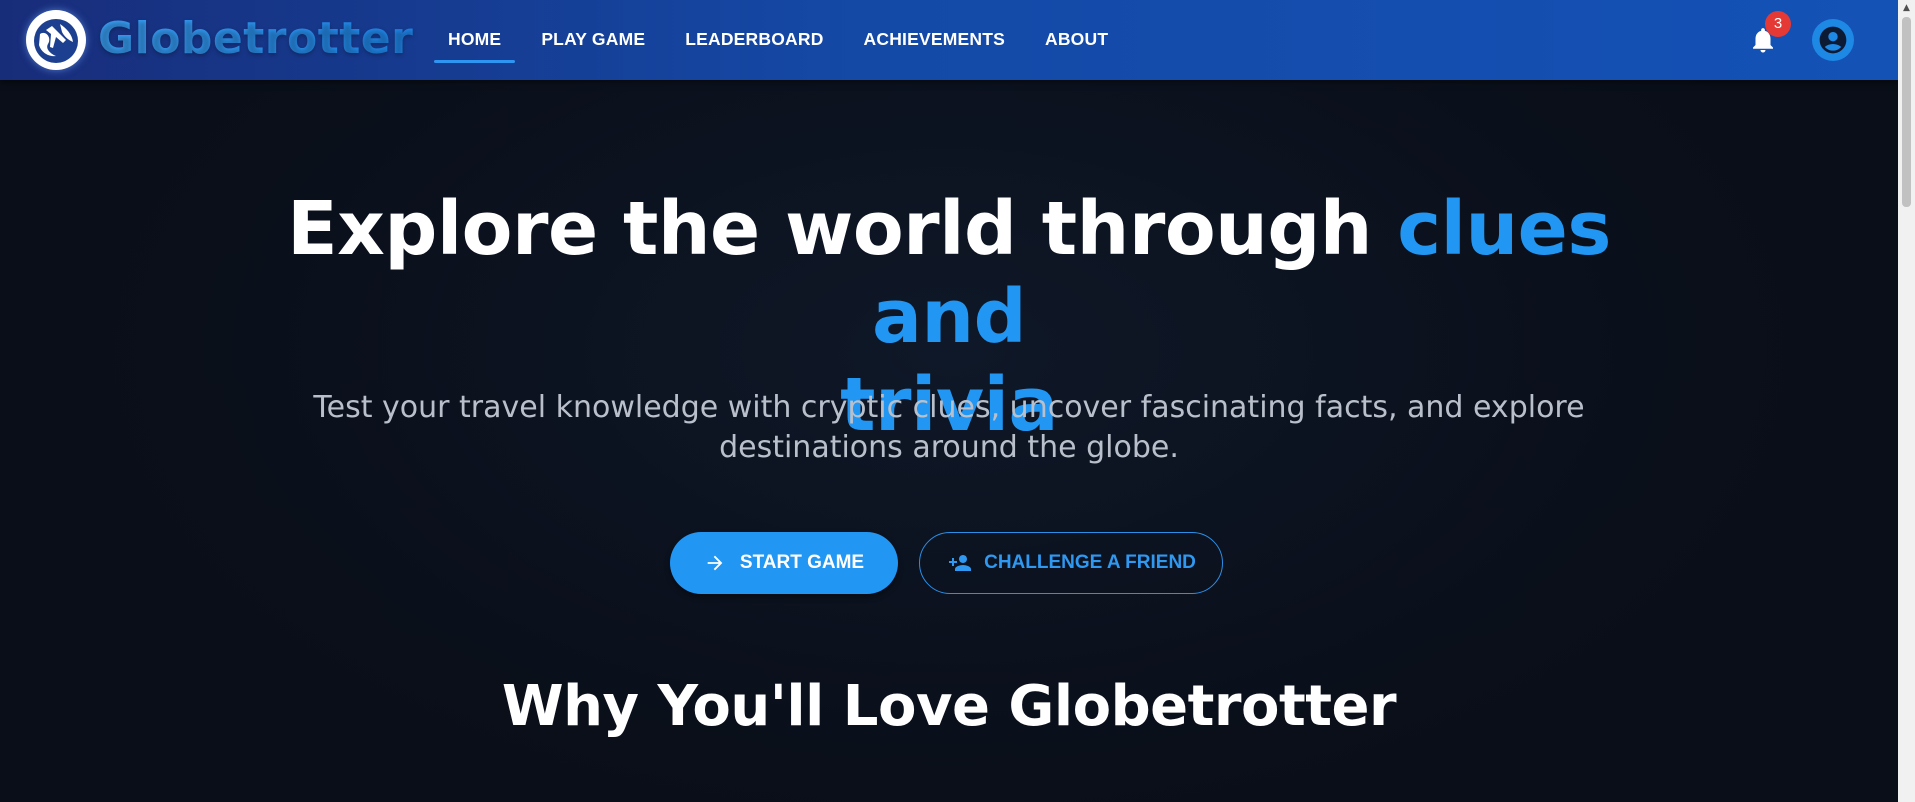 The image size is (1915, 802). Describe the element at coordinates (1906, 401) in the screenshot. I see `vertical-scrollbar: ▲` at that location.